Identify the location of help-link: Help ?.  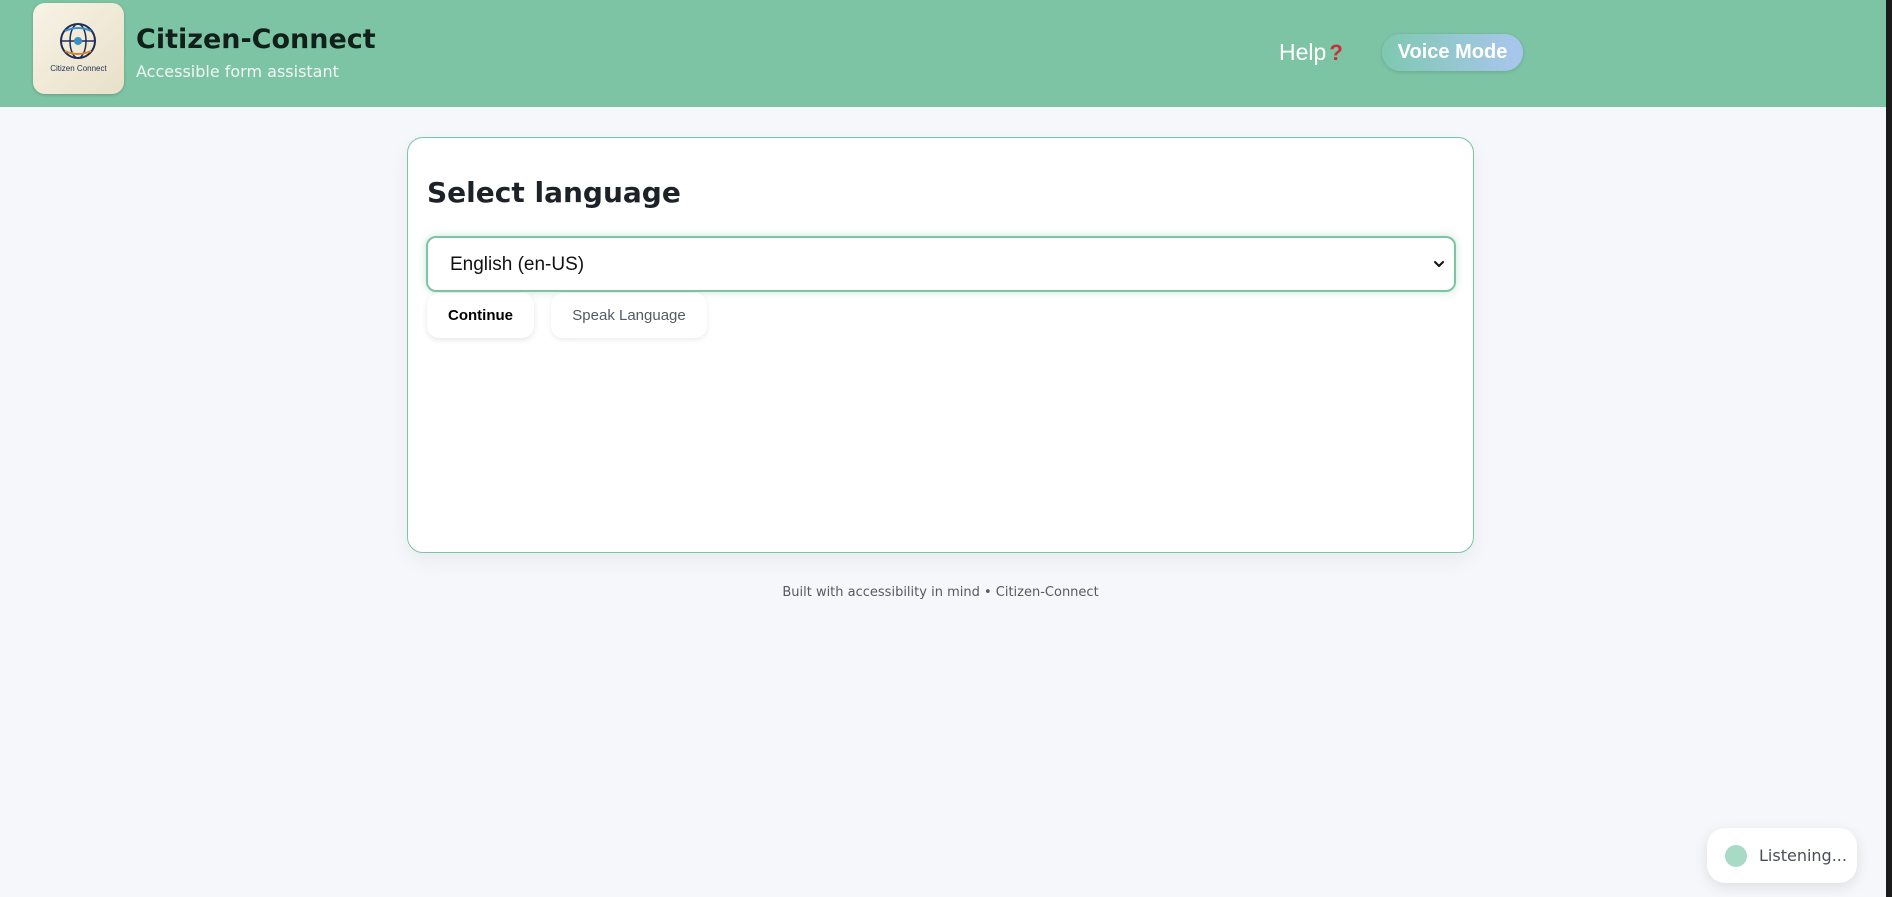
(1311, 52).